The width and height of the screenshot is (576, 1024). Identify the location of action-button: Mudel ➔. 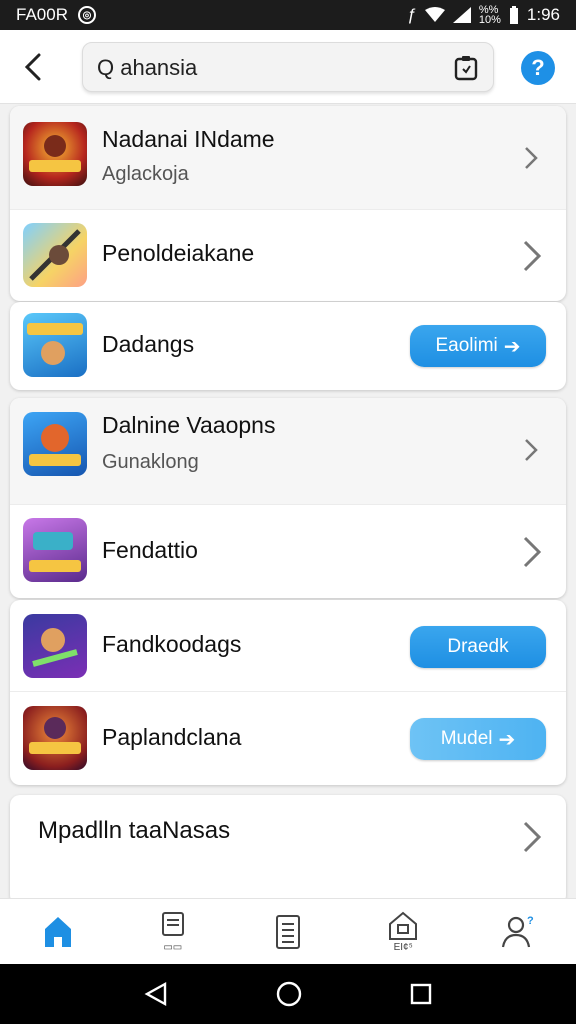
(478, 739).